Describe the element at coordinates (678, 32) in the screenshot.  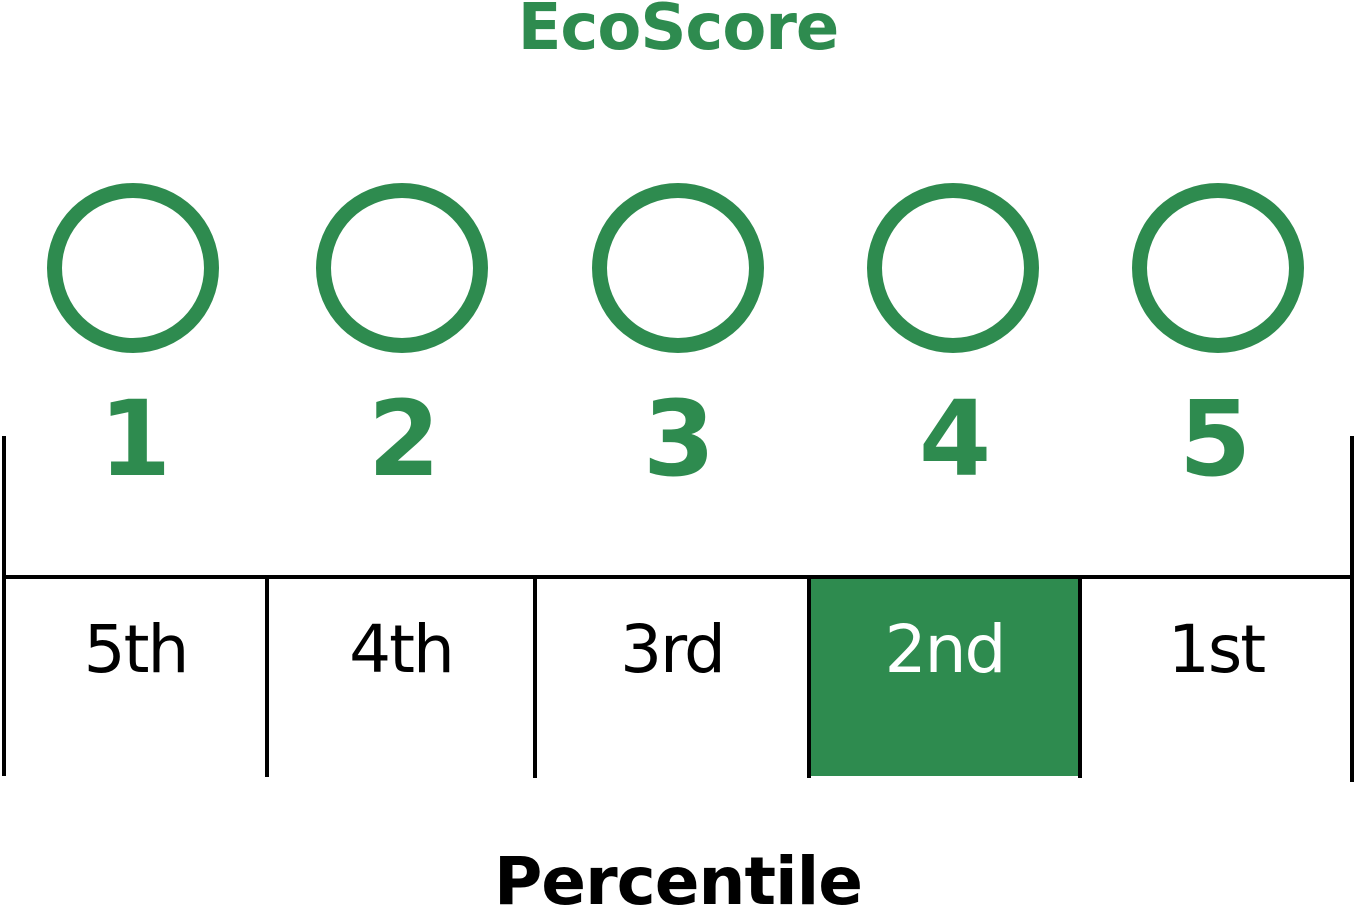
I see `ecoscore-title: EcoScore` at that location.